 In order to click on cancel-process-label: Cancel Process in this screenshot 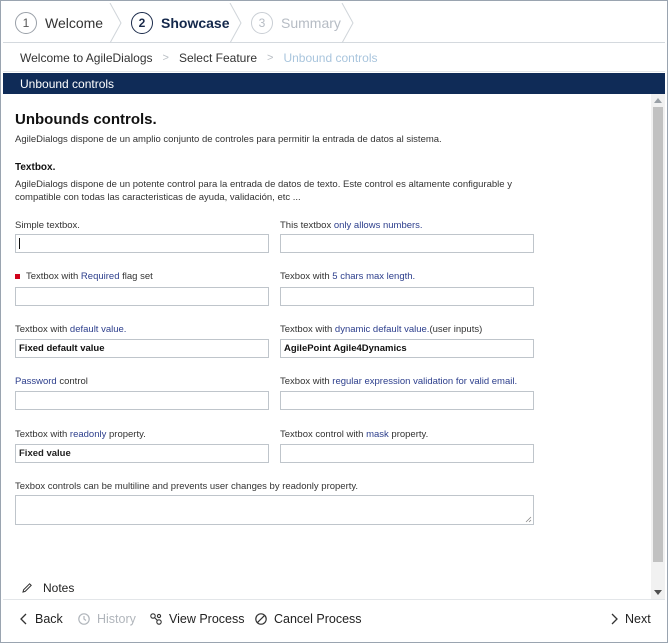, I will do `click(318, 619)`.